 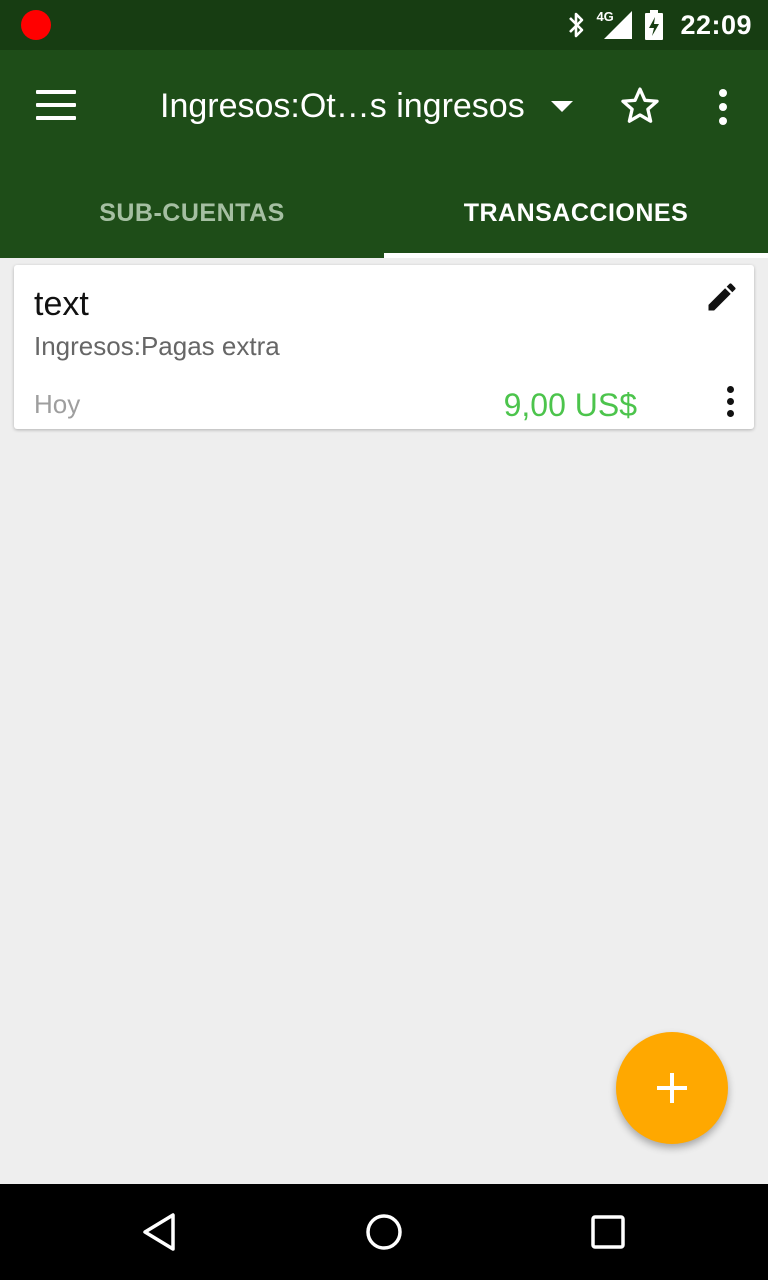 I want to click on record-indicator-icon, so click(x=36, y=25).